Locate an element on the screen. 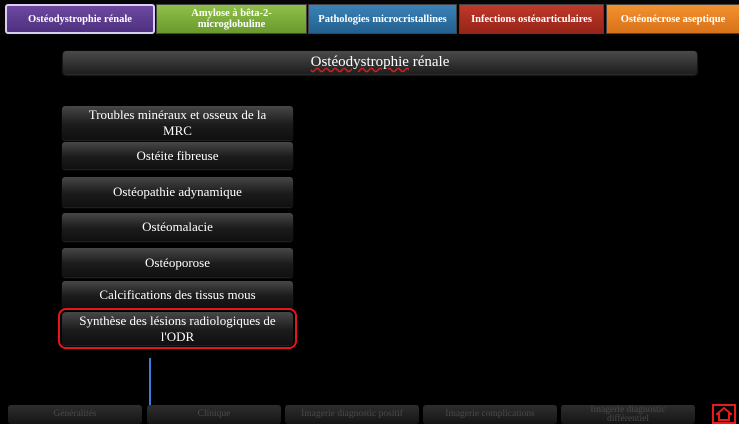  menu-item-troubles-mineraux: Troubles minéraux et osseux de la MRC is located at coordinates (177, 123).